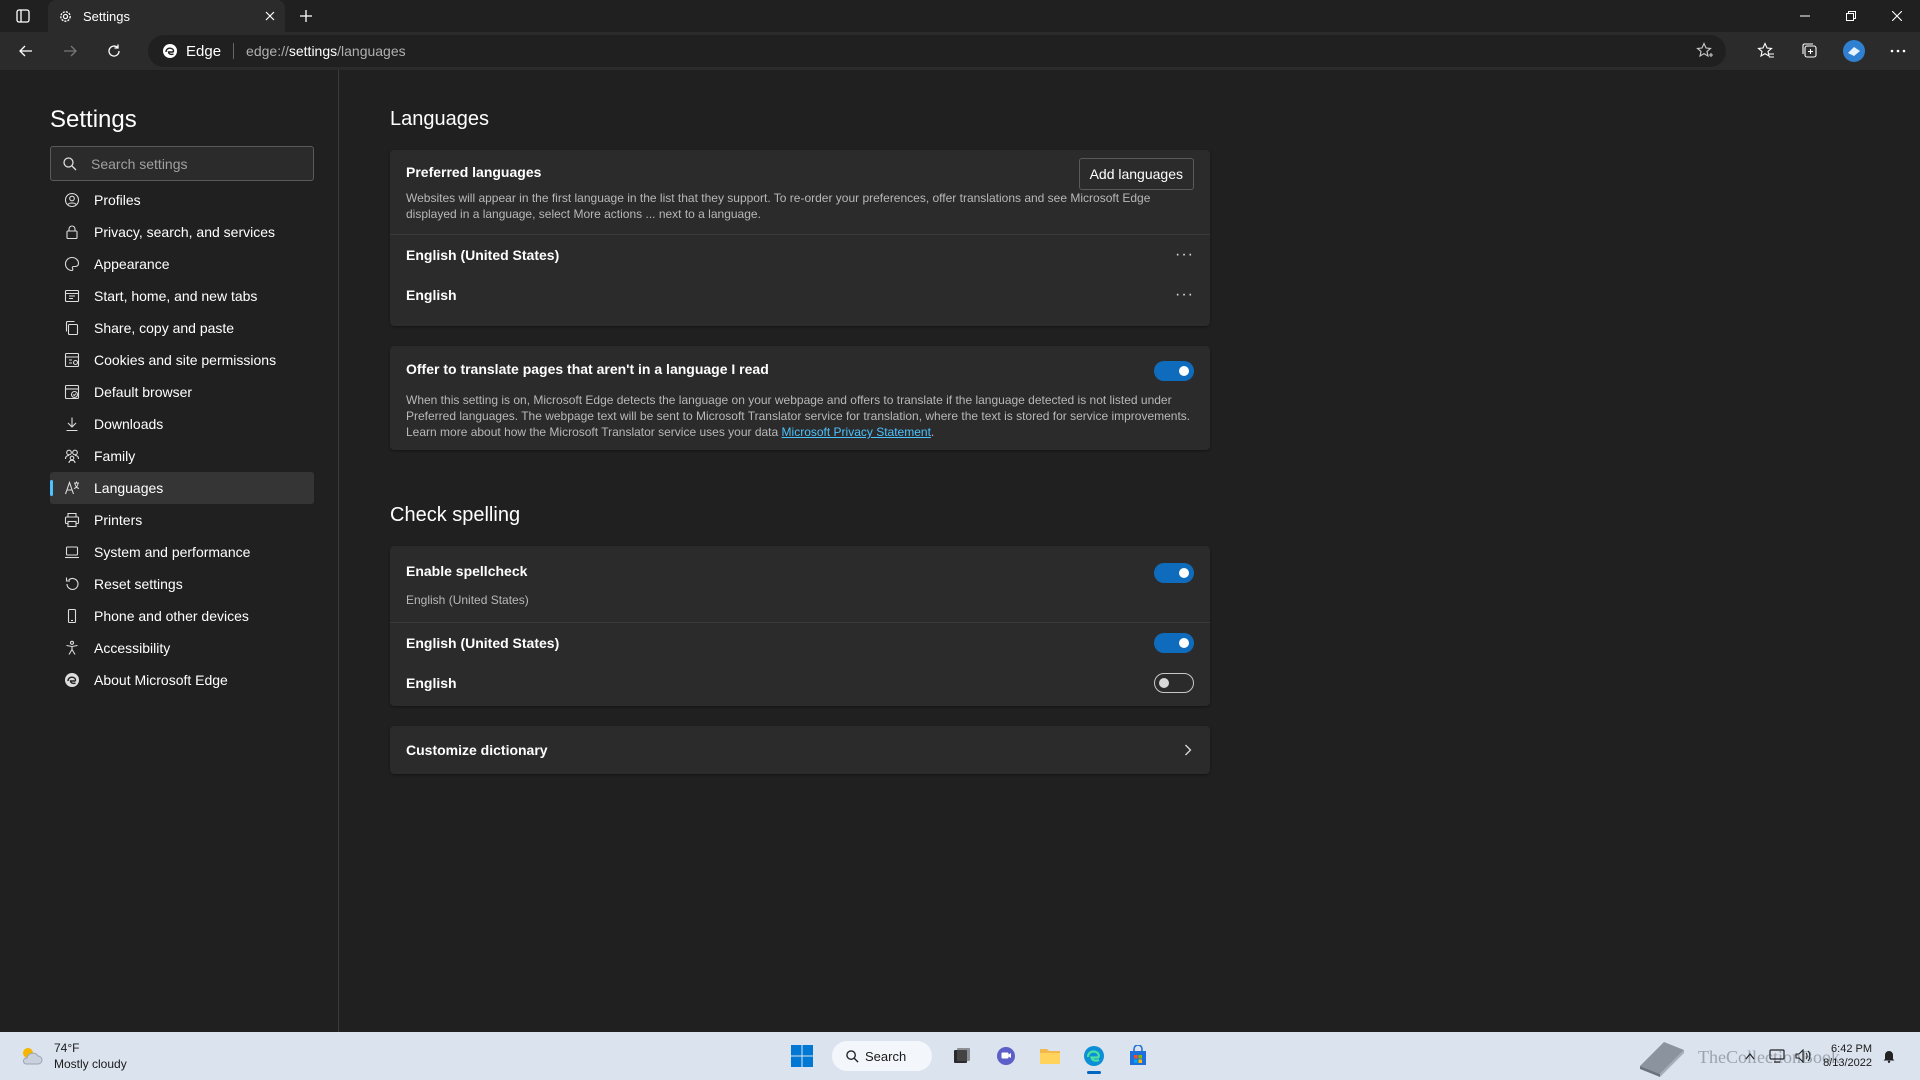 The width and height of the screenshot is (1920, 1080). Describe the element at coordinates (856, 432) in the screenshot. I see `privacy-statement-link: Microsoft Privacy Statement` at that location.